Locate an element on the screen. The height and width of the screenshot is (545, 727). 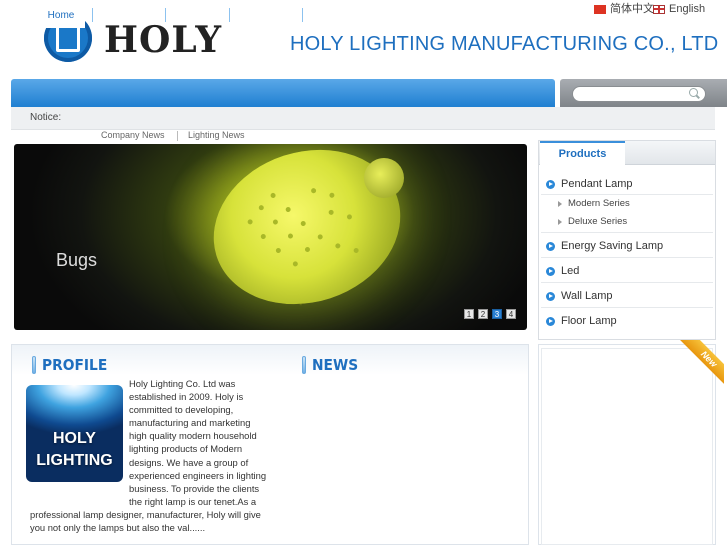
tab-products: Products is located at coordinates (582, 153).